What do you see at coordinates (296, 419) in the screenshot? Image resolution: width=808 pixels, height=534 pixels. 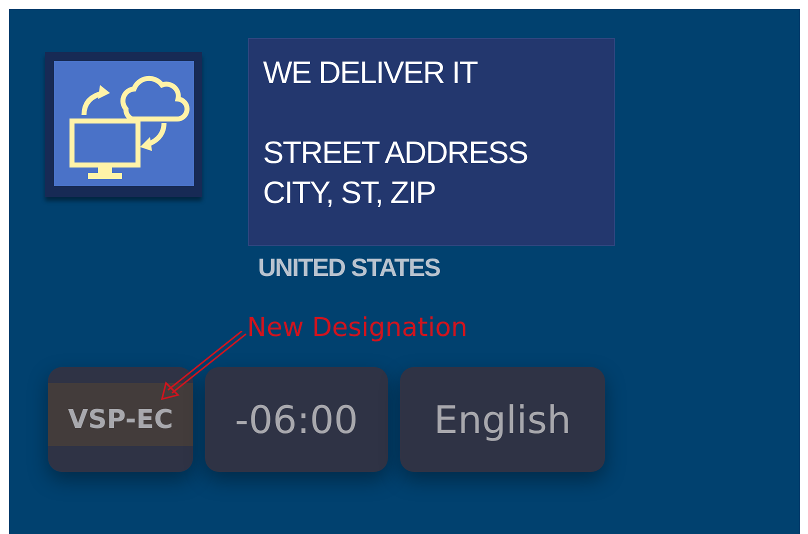 I see `setting-chip: -06:00` at bounding box center [296, 419].